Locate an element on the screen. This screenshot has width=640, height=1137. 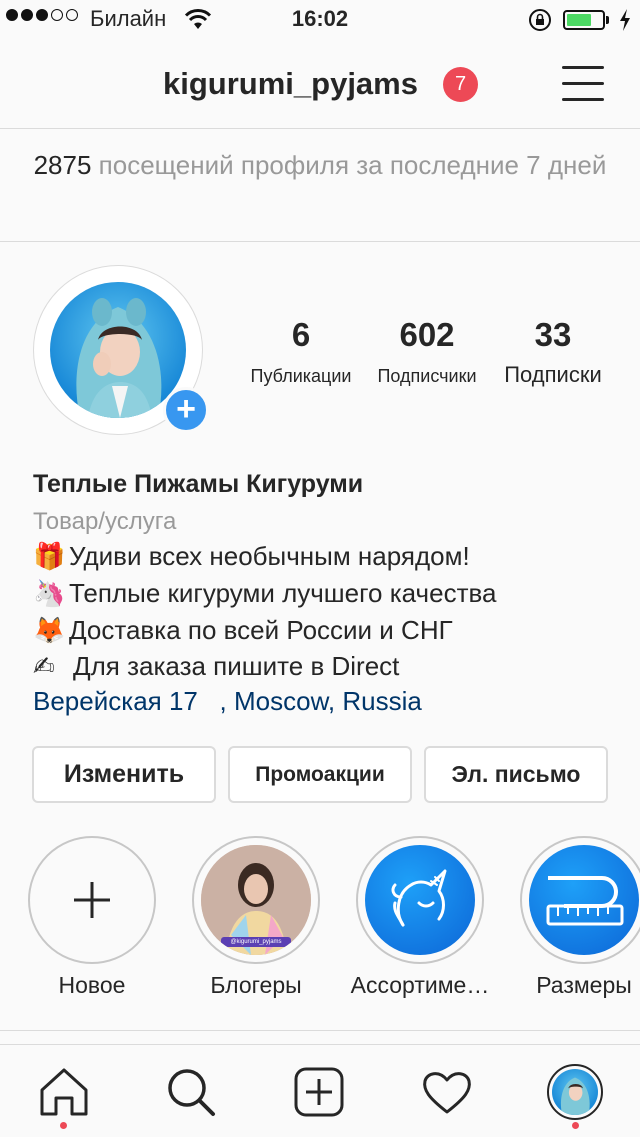
battery-icon is located at coordinates (584, 20).